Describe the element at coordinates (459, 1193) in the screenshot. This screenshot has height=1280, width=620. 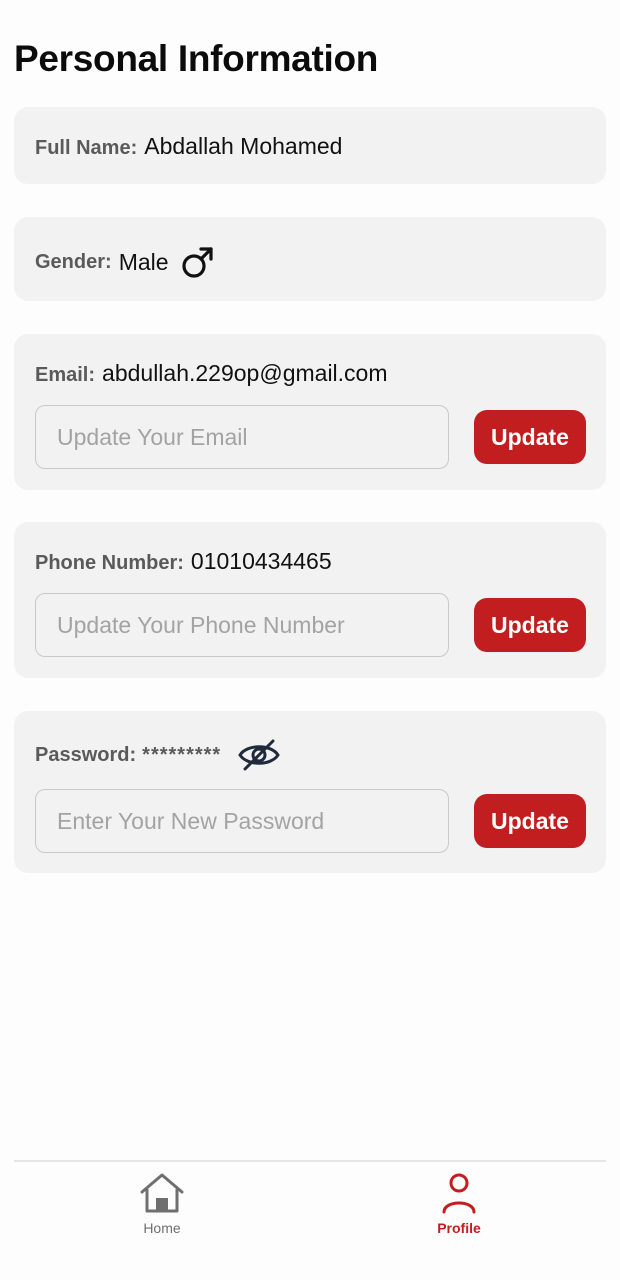
I see `user-icon` at that location.